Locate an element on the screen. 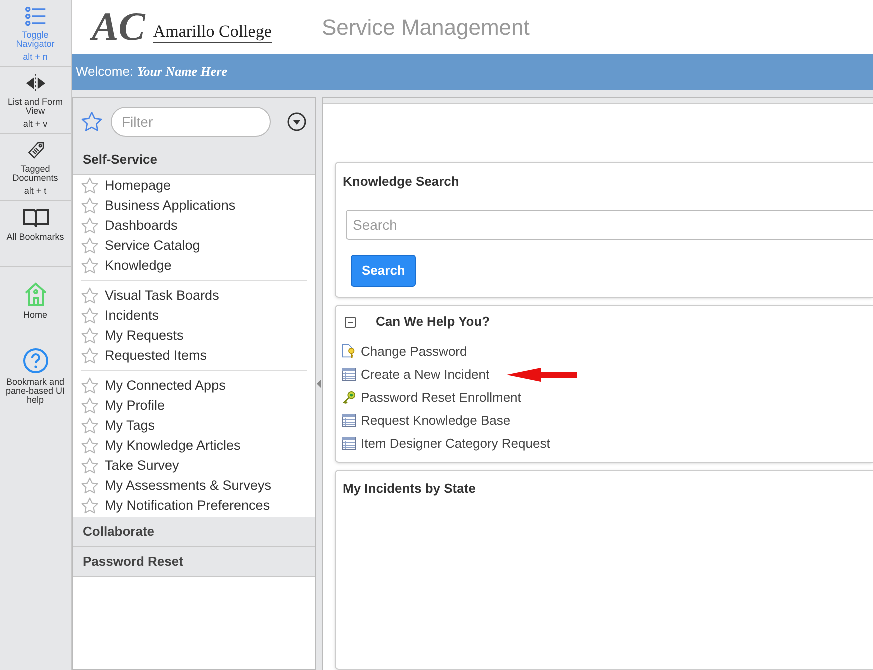  section-header: Collaborate is located at coordinates (194, 532).